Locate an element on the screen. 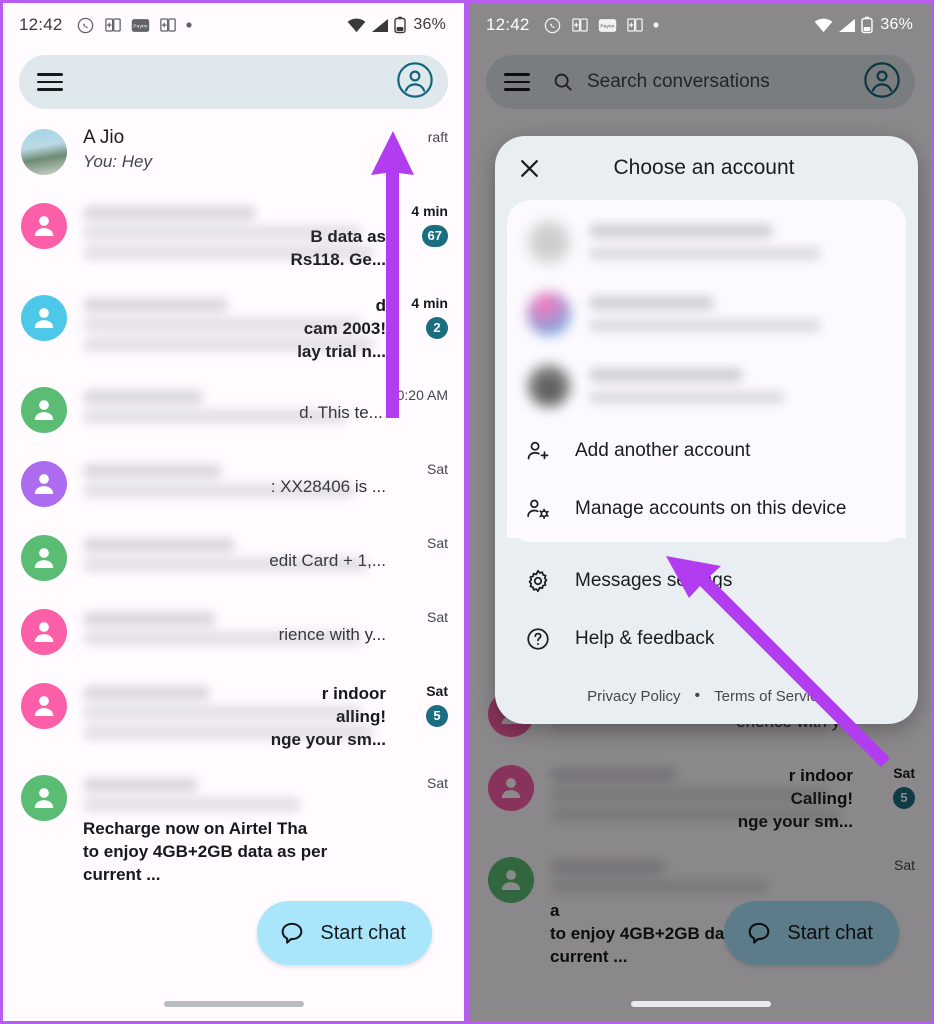 The image size is (934, 1024). list-item: r indoor Calling! nge your sm... Sat 5 is located at coordinates (700, 797).